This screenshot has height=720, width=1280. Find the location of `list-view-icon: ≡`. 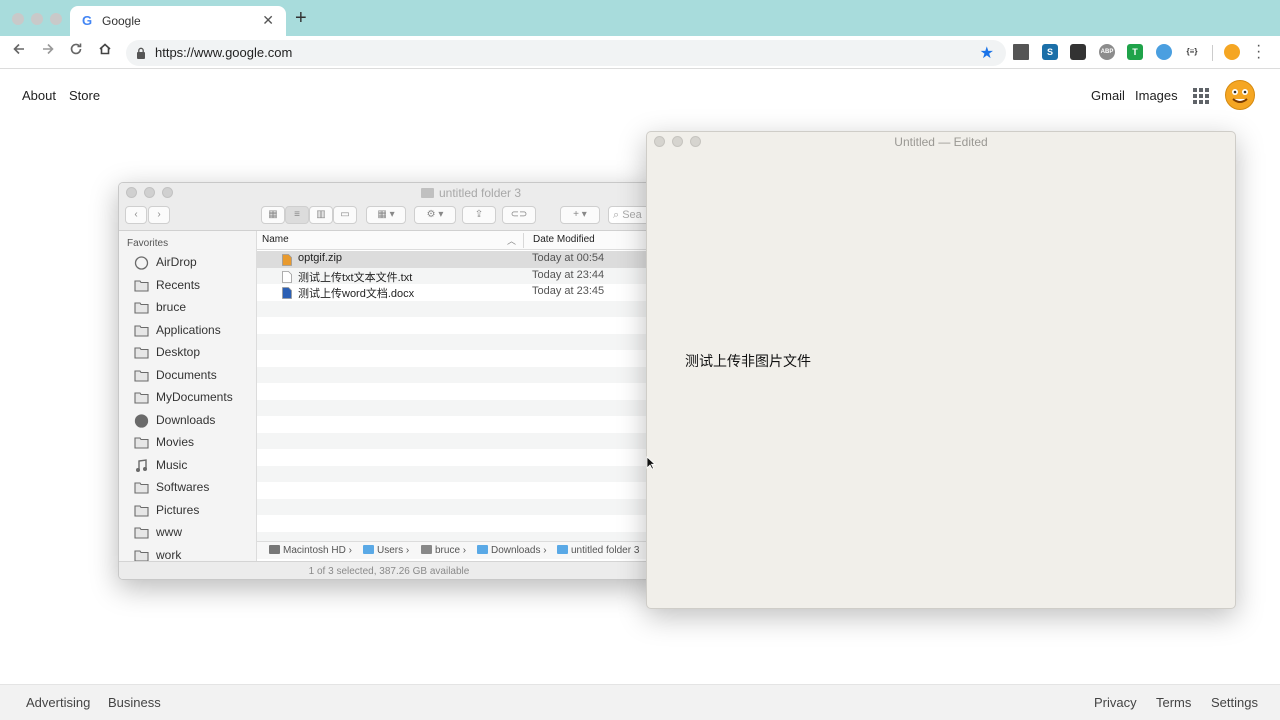

list-view-icon: ≡ is located at coordinates (297, 215).